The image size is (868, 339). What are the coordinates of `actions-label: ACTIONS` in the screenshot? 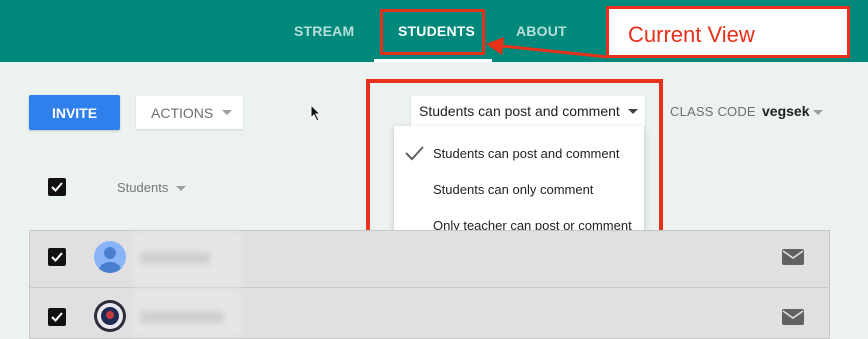 It's located at (182, 112).